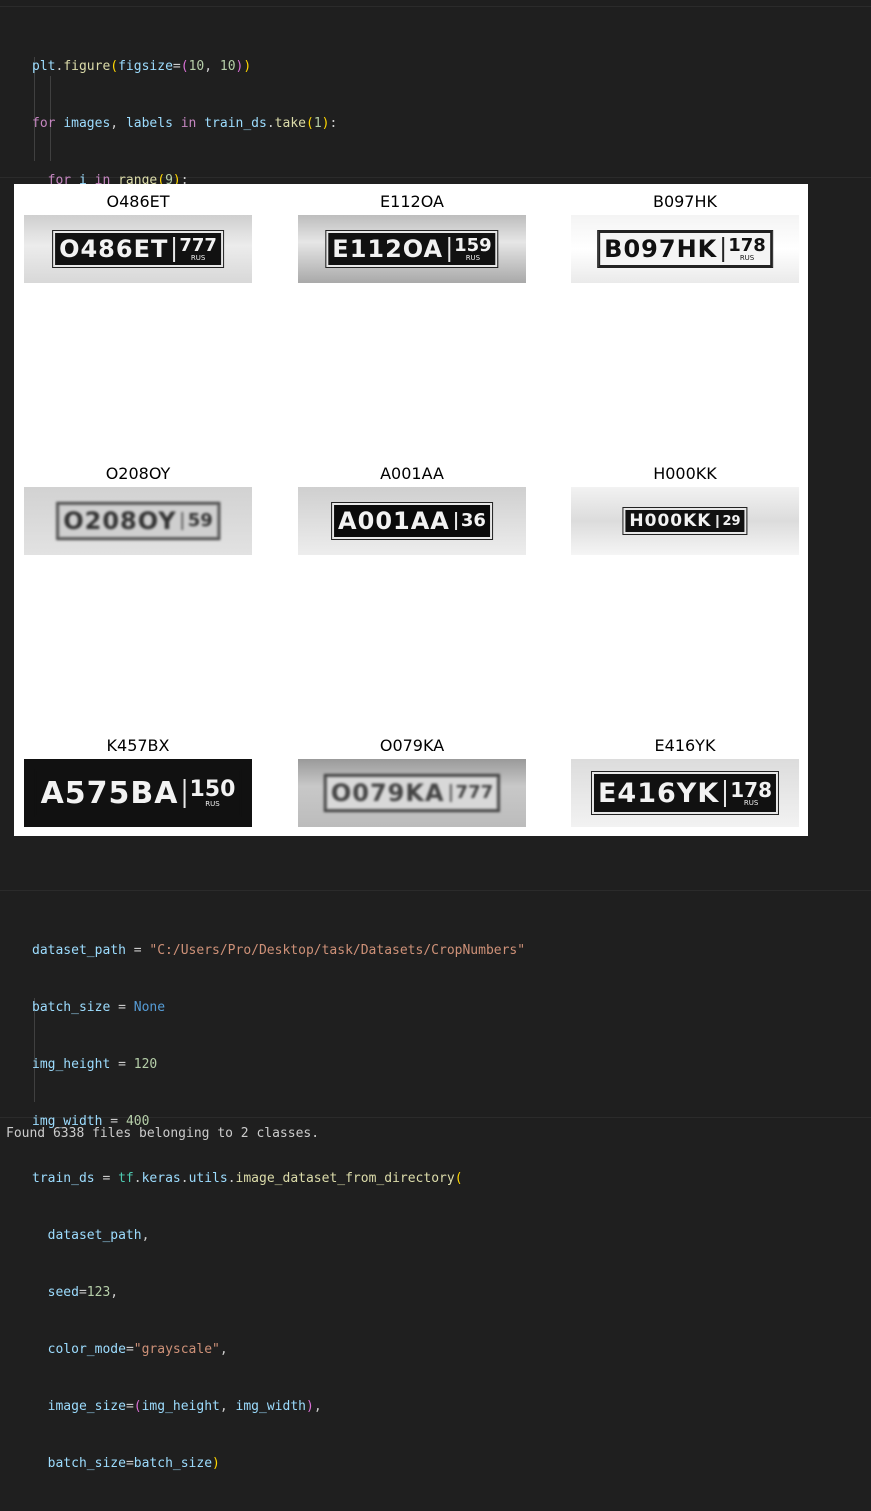 This screenshot has height=1511, width=871. Describe the element at coordinates (99, 1007) in the screenshot. I see `code-line-2: batch_size = None` at that location.